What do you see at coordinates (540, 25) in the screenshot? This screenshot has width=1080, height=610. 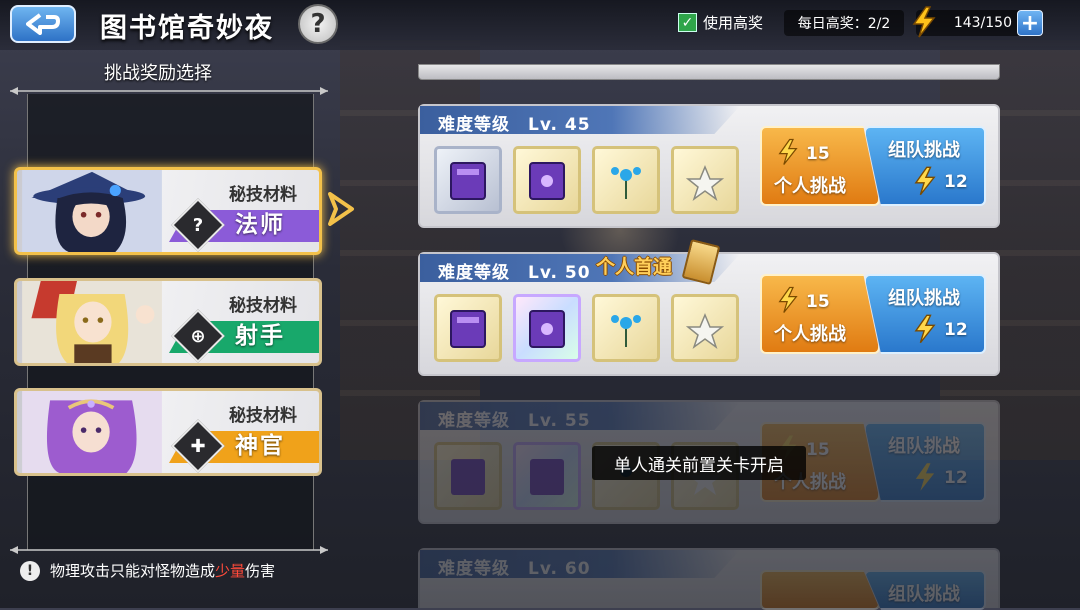 I see `top-bar: 图书馆奇妙夜 ? ✓ 使用高奖 每日高奖：2/2 143/150 +` at bounding box center [540, 25].